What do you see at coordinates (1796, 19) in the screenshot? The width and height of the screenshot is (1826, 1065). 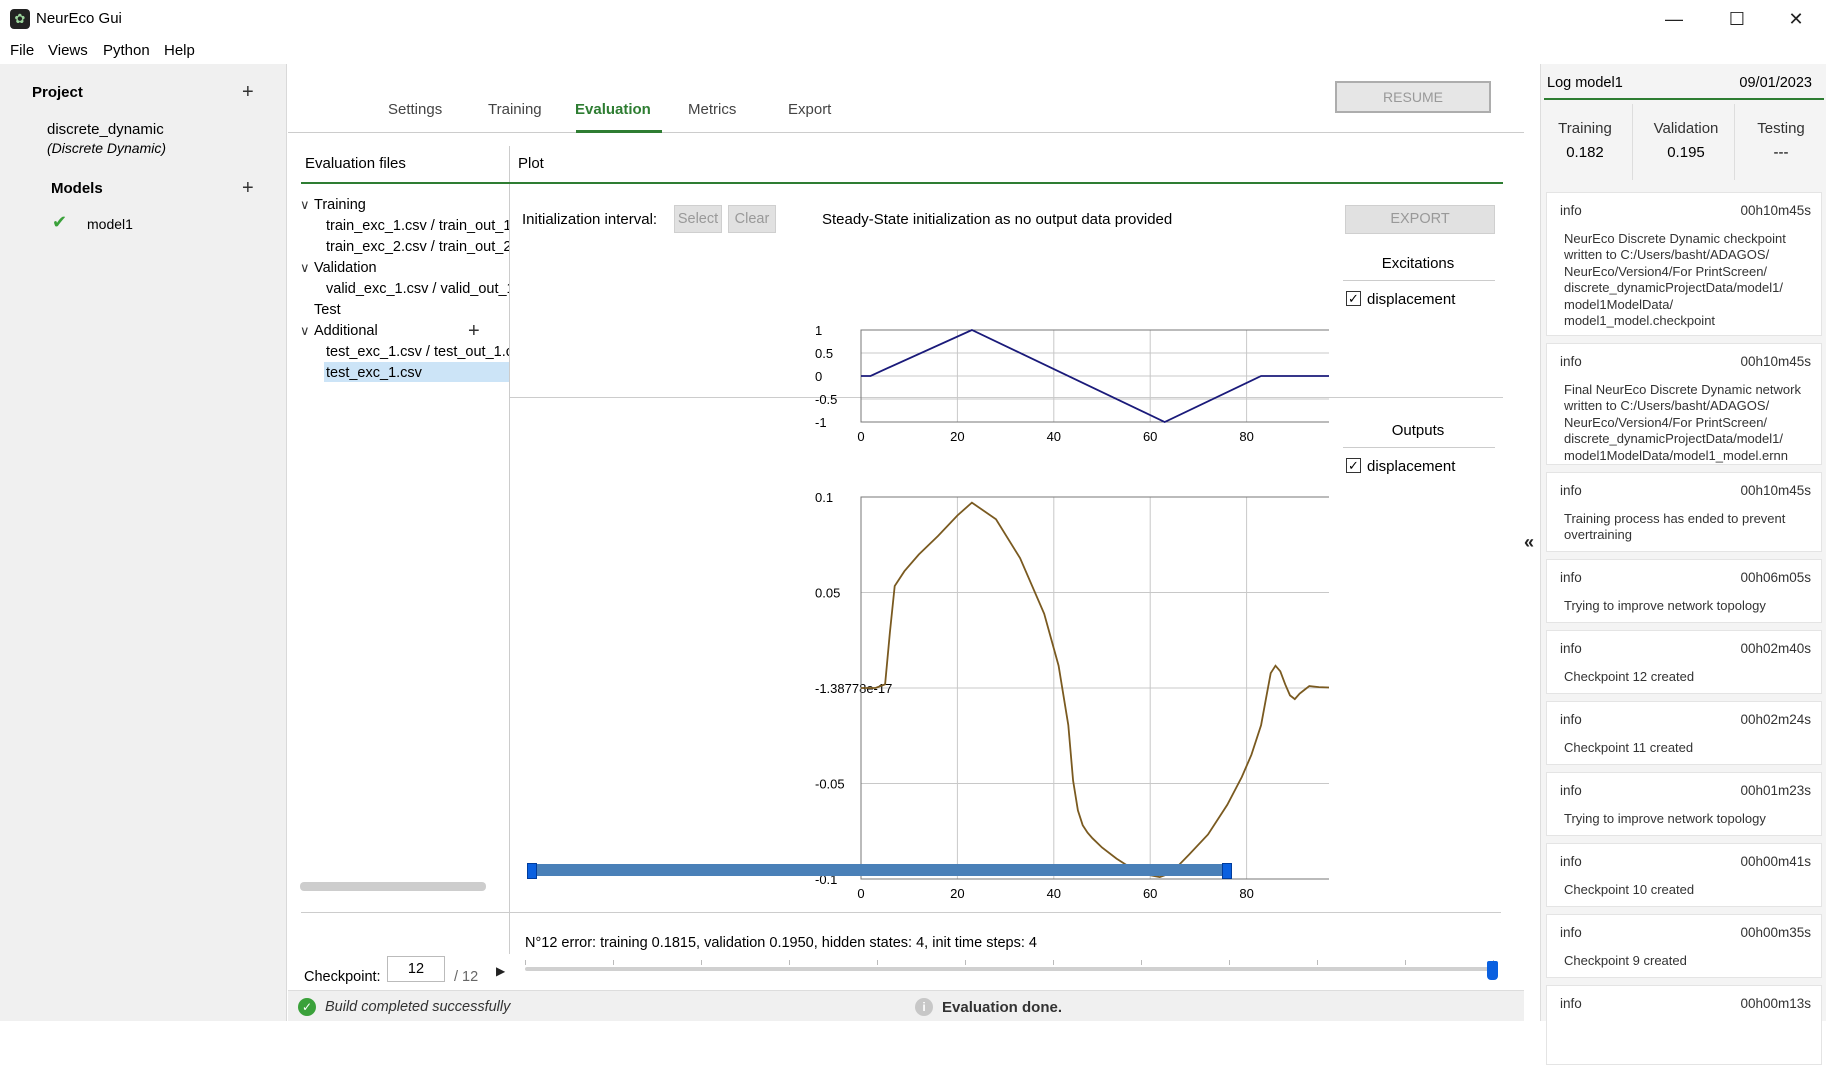 I see `close-button: ✕` at bounding box center [1796, 19].